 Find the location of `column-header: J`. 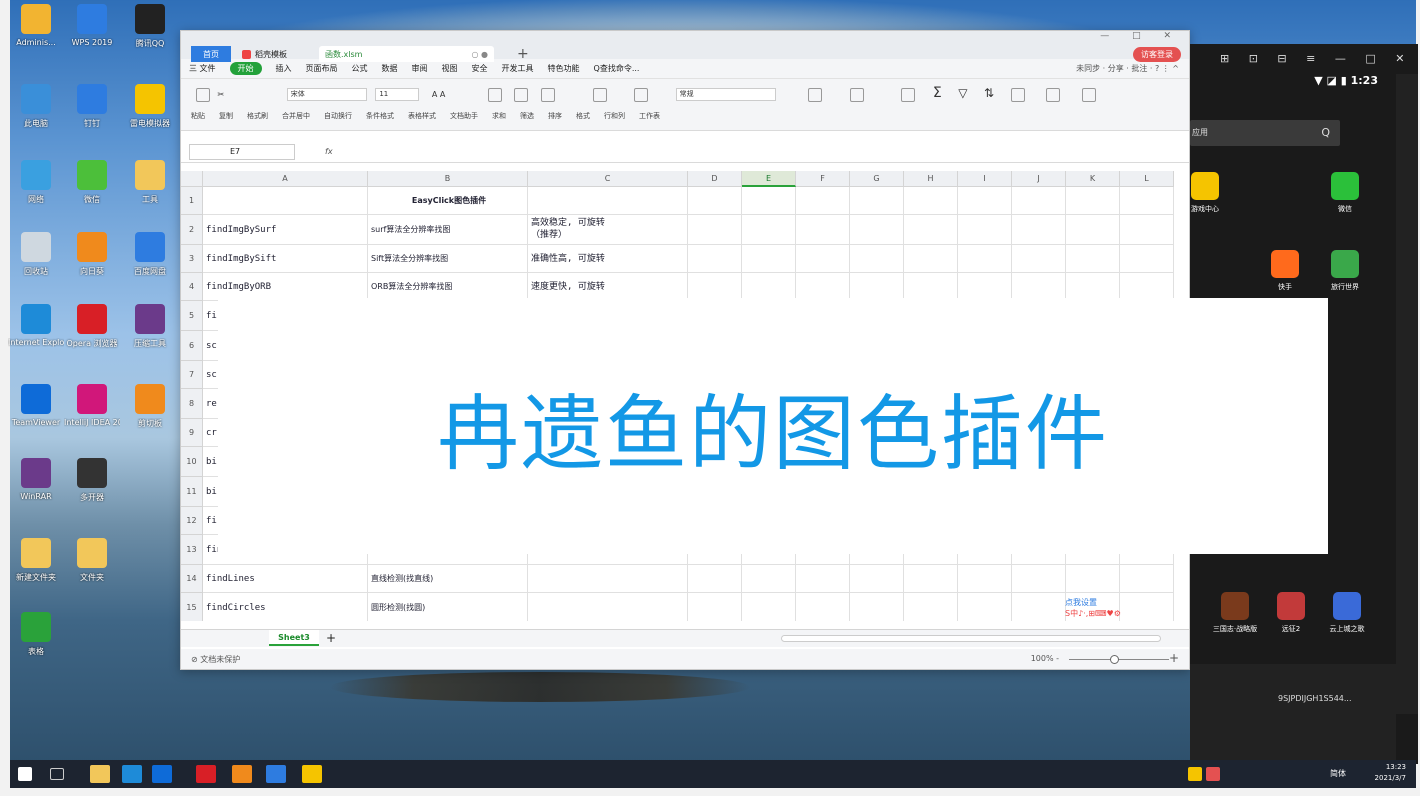

column-header: J is located at coordinates (1039, 179).